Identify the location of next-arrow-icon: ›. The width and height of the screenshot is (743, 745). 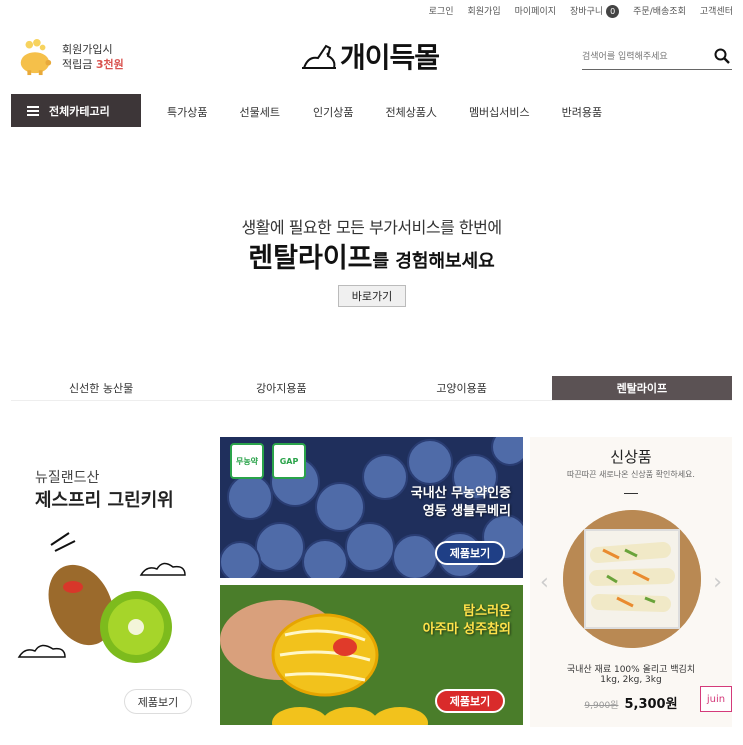
(717, 582).